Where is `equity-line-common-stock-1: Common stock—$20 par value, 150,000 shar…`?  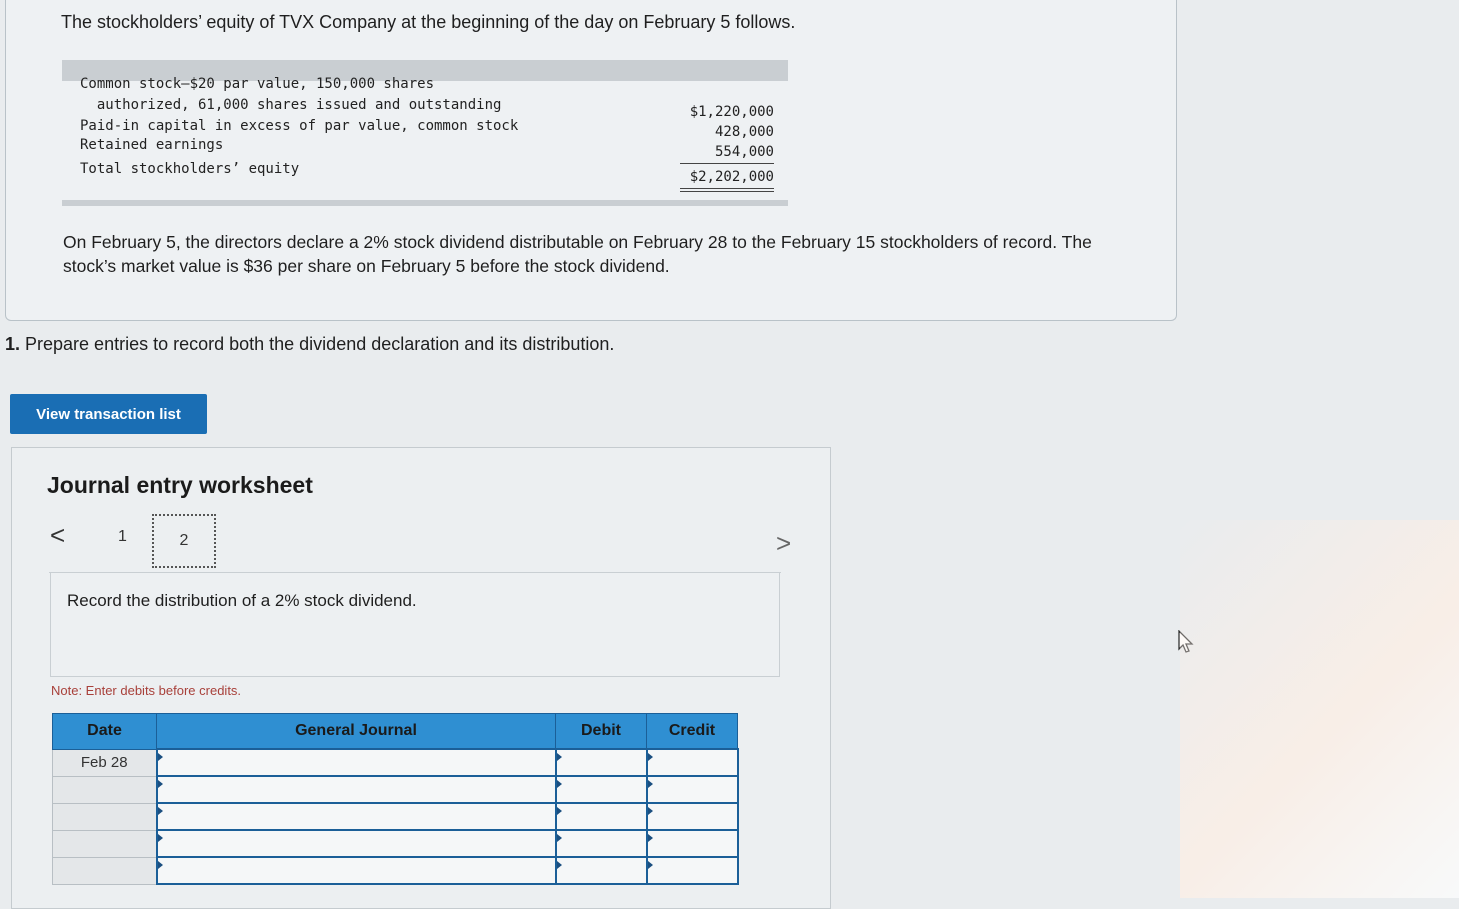 equity-line-common-stock-1: Common stock—$20 par value, 150,000 shar… is located at coordinates (257, 84).